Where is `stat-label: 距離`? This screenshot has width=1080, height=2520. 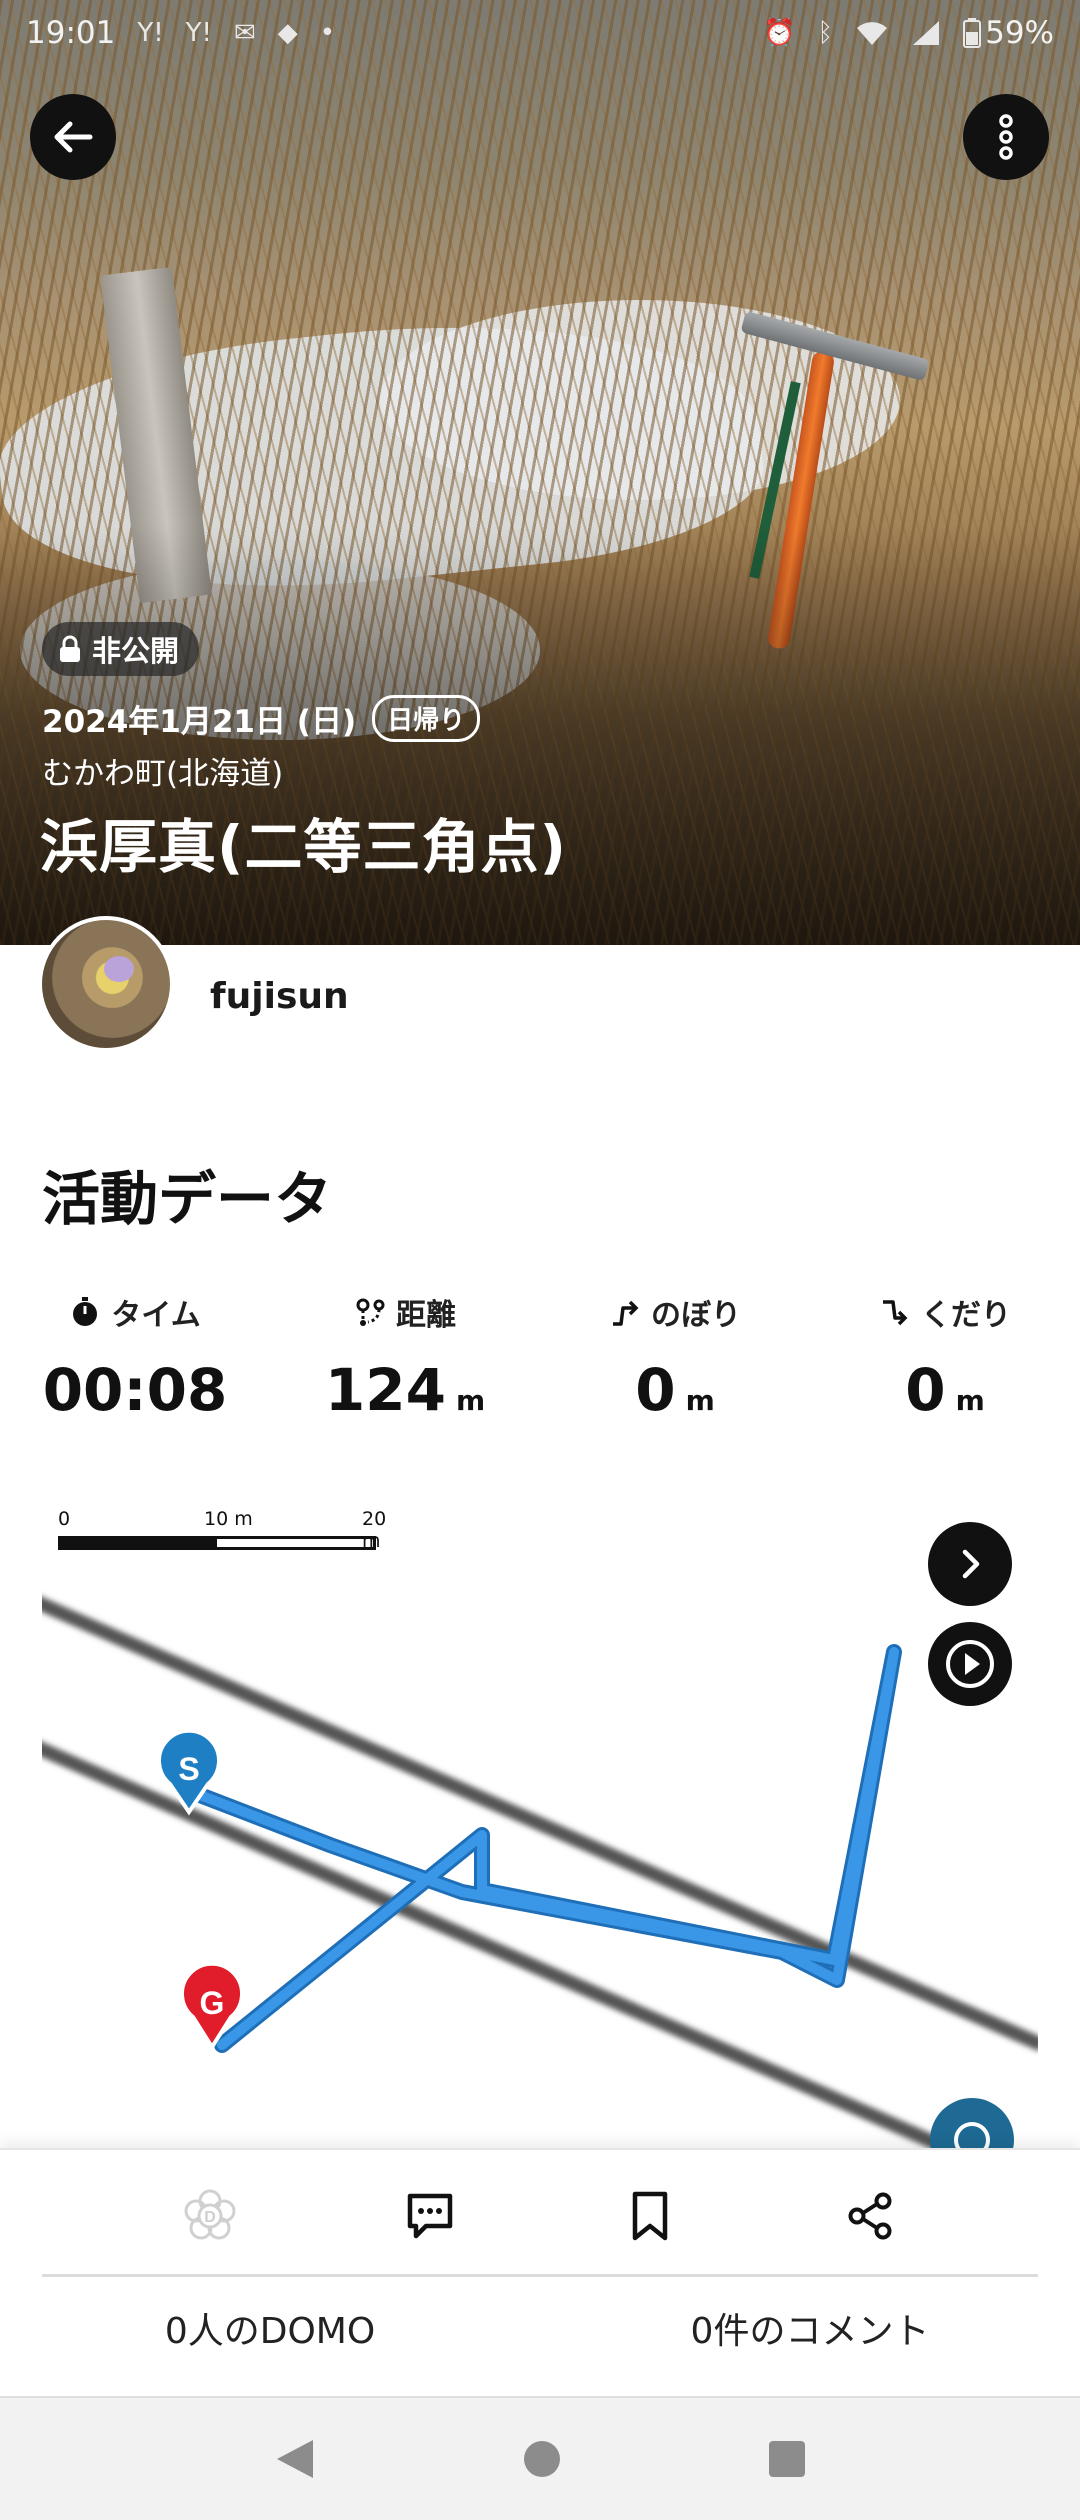 stat-label: 距離 is located at coordinates (426, 1315).